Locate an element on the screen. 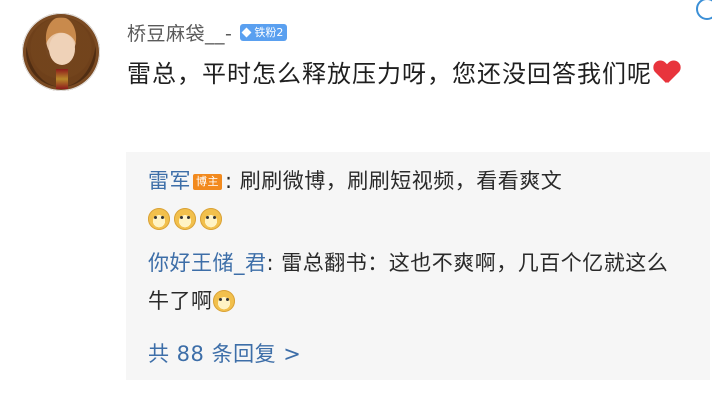 This screenshot has width=712, height=412. more-replies-link: 共 88 条回复 > is located at coordinates (224, 353).